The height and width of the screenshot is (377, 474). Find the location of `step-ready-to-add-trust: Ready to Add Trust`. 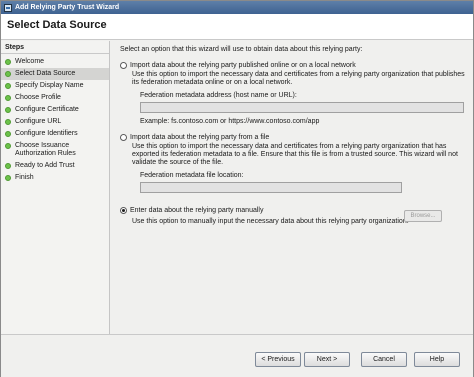

step-ready-to-add-trust: Ready to Add Trust is located at coordinates (55, 166).